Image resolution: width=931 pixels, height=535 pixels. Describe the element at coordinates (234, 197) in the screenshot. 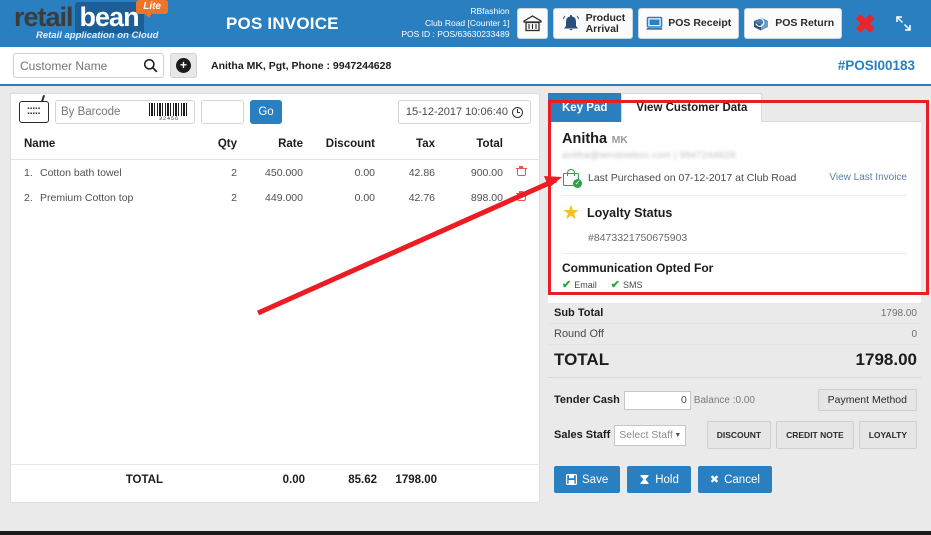

I see `item-qty: 2` at that location.